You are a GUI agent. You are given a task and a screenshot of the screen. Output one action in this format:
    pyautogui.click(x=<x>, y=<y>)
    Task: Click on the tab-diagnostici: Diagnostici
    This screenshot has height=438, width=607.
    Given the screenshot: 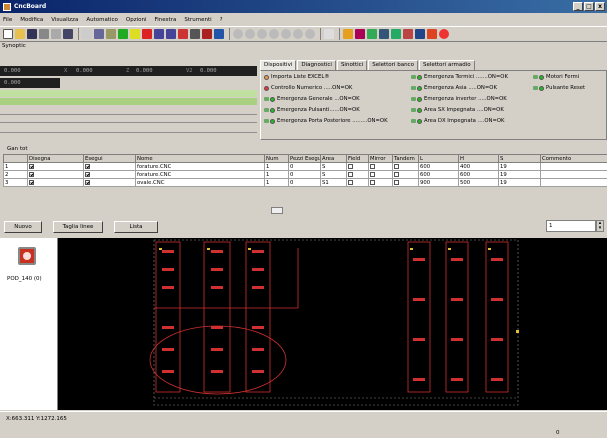 What is the action you would take?
    pyautogui.click(x=316, y=65)
    